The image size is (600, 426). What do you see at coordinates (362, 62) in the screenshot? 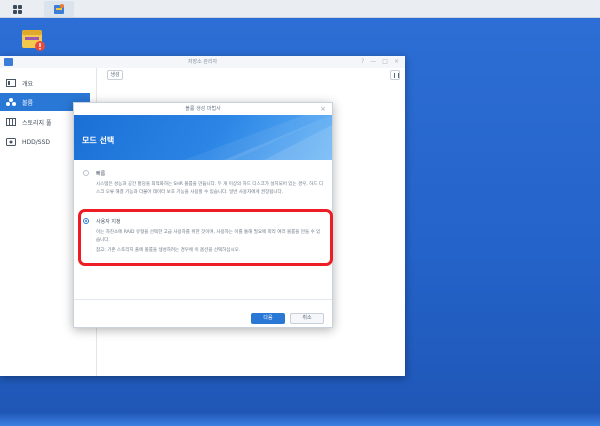
I see `help-icon: ?` at bounding box center [362, 62].